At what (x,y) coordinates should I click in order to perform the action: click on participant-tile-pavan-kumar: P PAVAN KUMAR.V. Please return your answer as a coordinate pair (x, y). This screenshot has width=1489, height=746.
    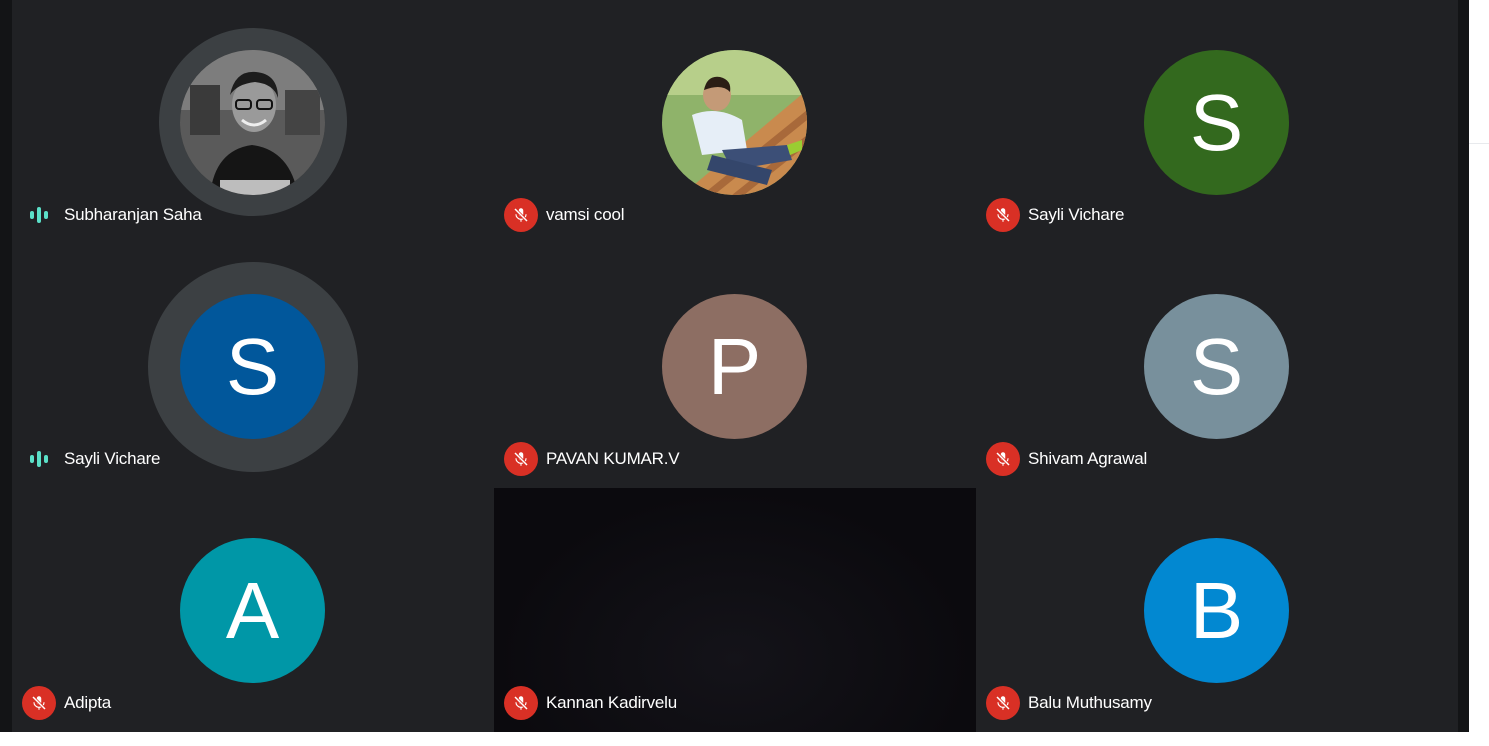
    Looking at the image, I should click on (735, 366).